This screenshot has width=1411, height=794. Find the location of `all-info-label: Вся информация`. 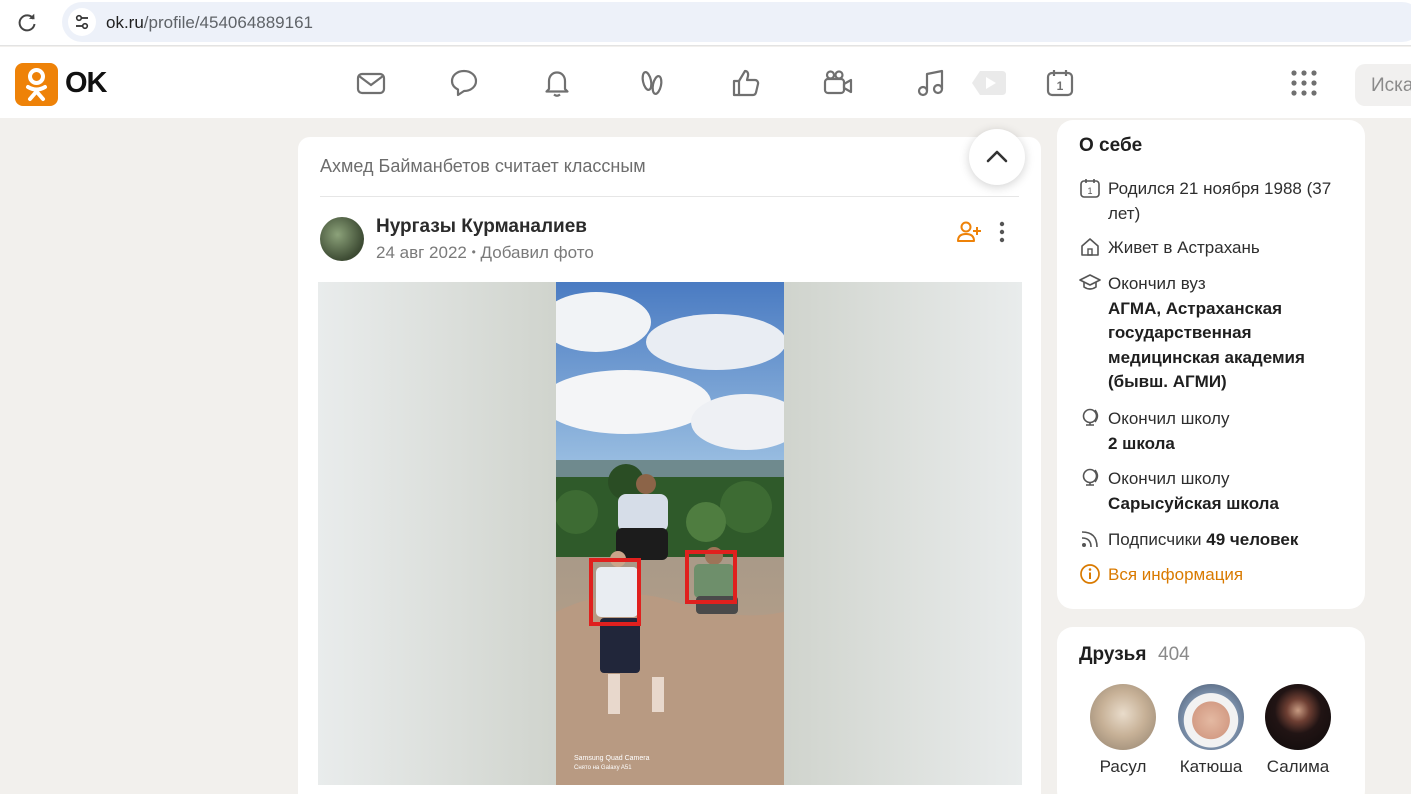

all-info-label: Вся информация is located at coordinates (1230, 575).